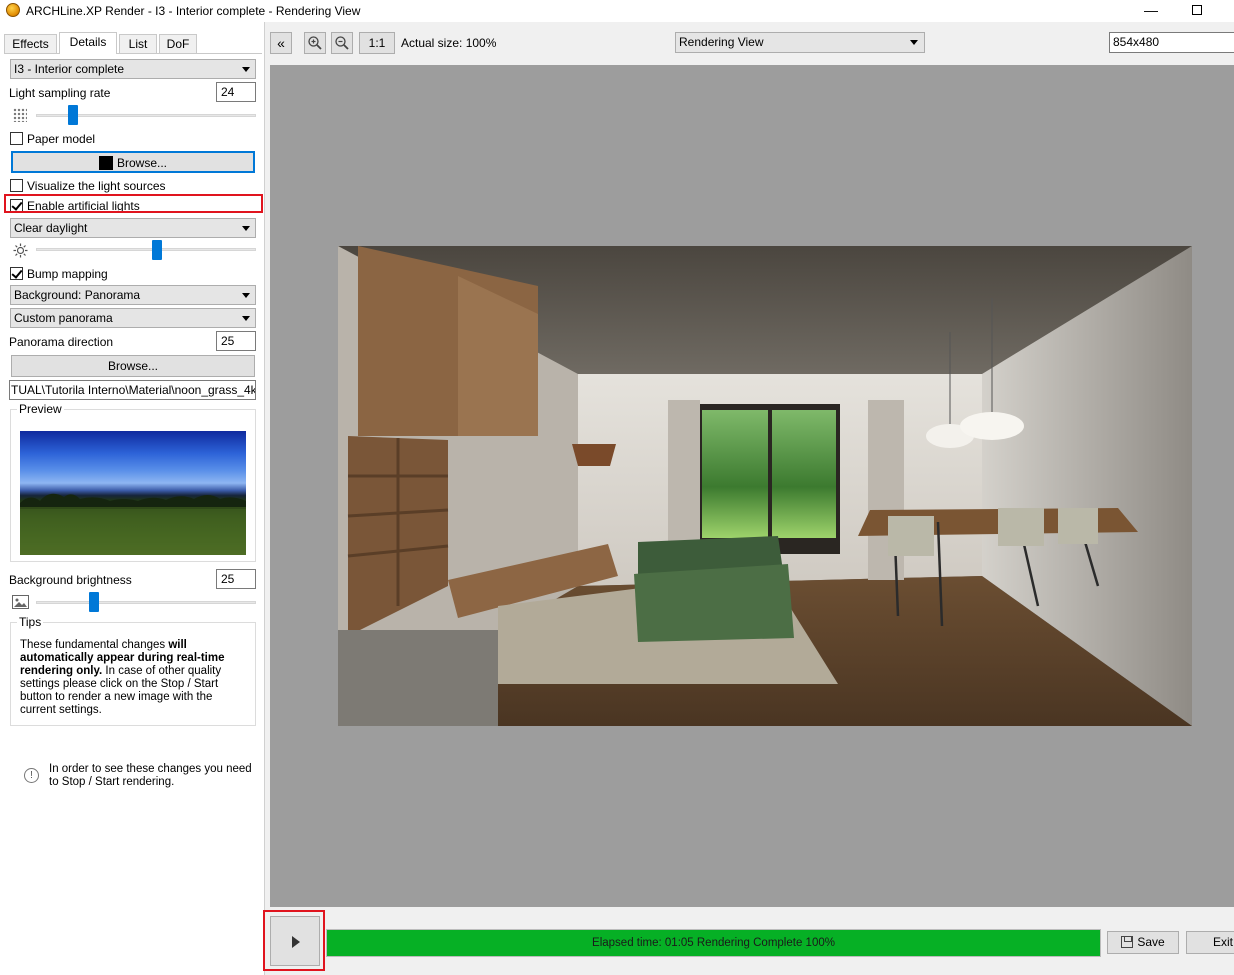 The image size is (1234, 975). I want to click on light-sampling-label: Light sampling rate, so click(60, 93).